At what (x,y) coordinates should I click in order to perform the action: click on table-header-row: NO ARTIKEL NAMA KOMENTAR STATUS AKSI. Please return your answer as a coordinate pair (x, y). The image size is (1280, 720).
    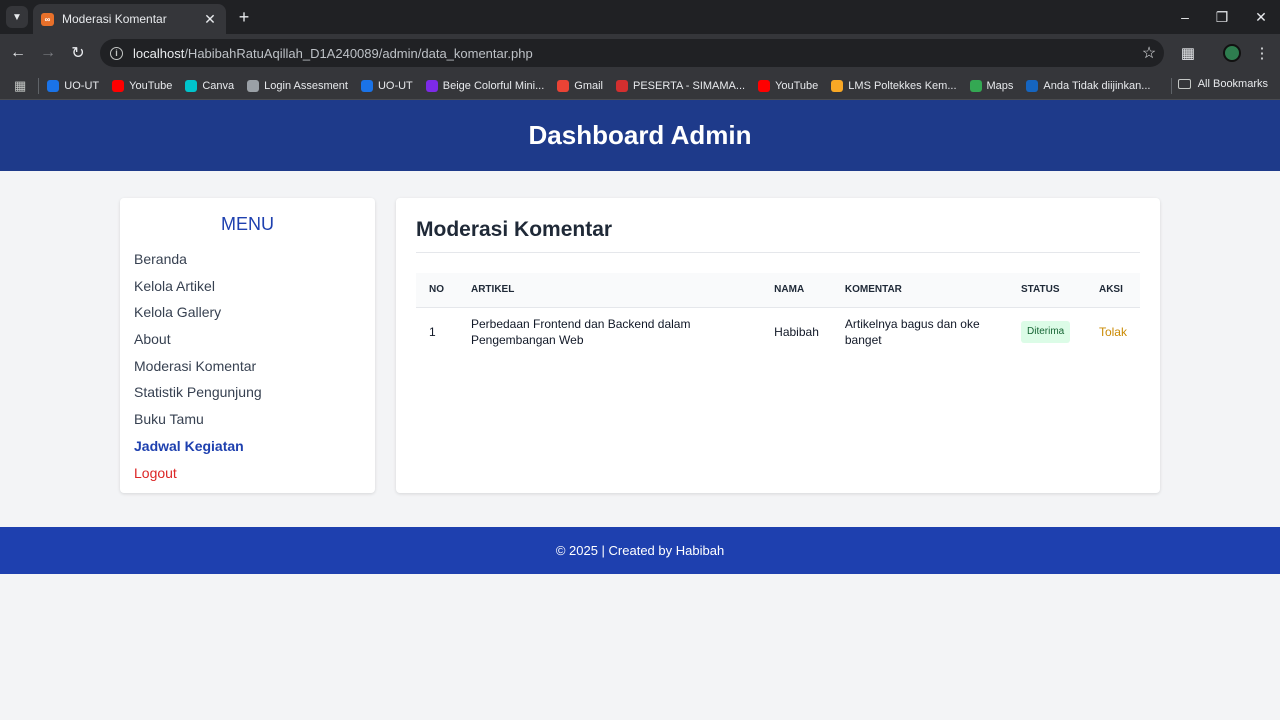
    Looking at the image, I should click on (778, 290).